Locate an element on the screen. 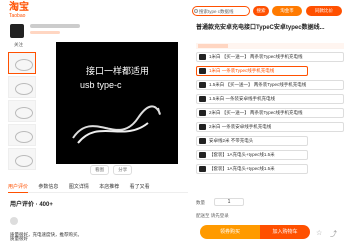  price-bar is located at coordinates (270, 46).